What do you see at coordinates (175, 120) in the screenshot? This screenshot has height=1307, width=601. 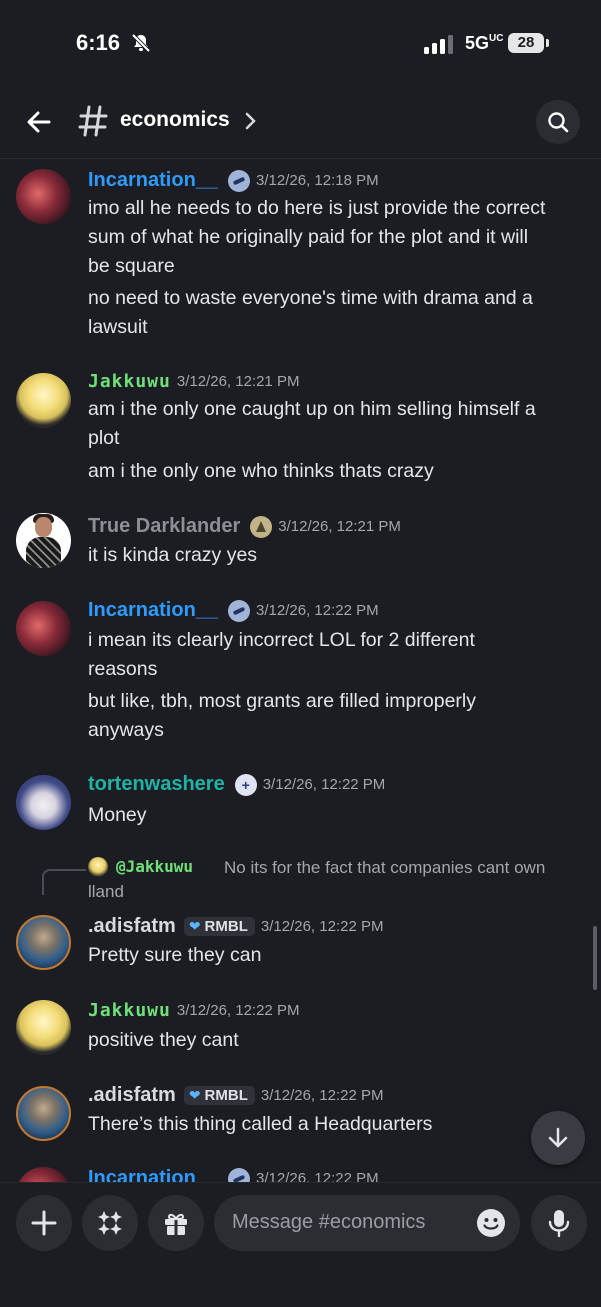 I see `channel-title: economics` at bounding box center [175, 120].